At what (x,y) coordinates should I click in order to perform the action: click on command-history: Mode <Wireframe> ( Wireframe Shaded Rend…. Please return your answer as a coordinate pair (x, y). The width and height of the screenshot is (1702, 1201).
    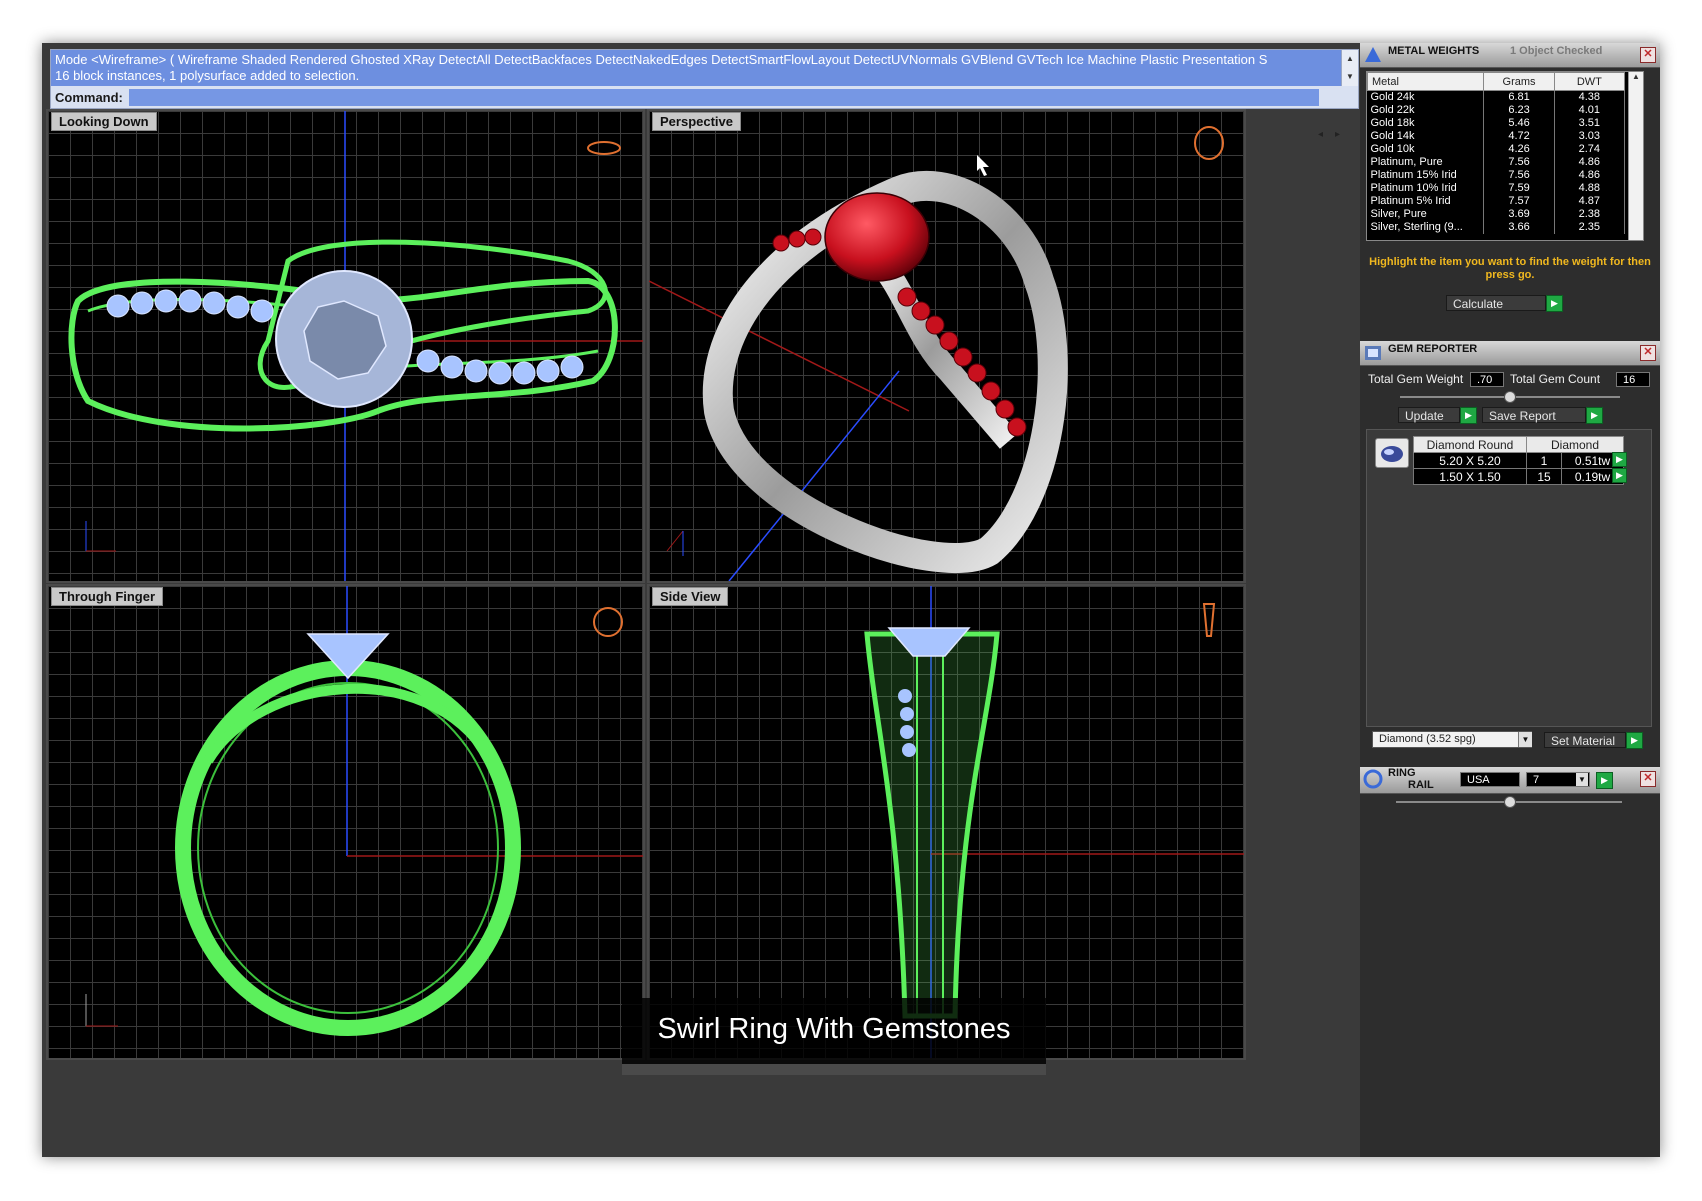
    Looking at the image, I should click on (696, 68).